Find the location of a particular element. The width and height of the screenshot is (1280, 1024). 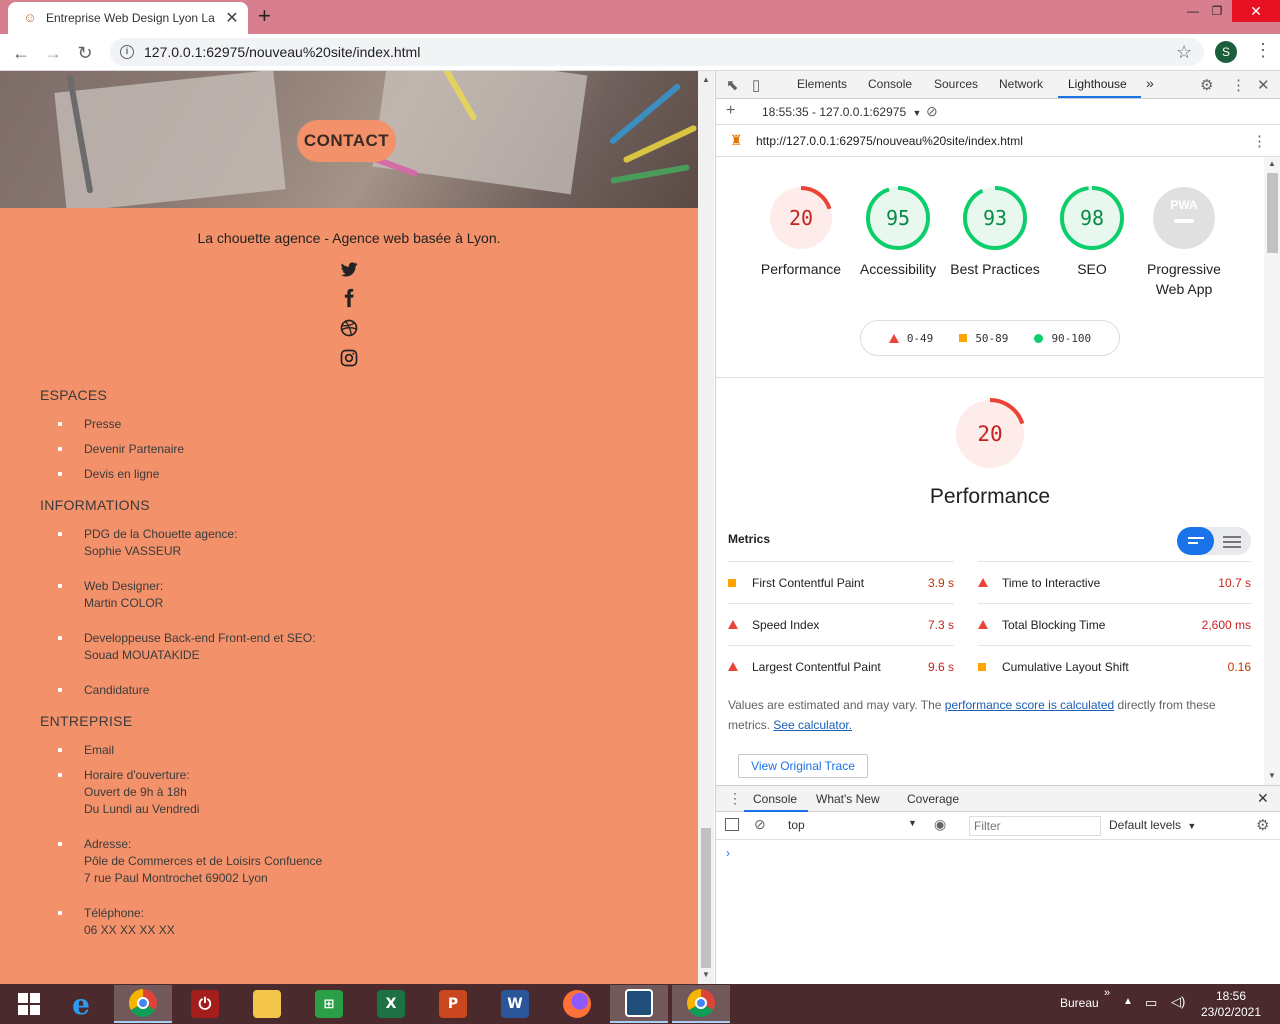

word-icon: W is located at coordinates (515, 1004).